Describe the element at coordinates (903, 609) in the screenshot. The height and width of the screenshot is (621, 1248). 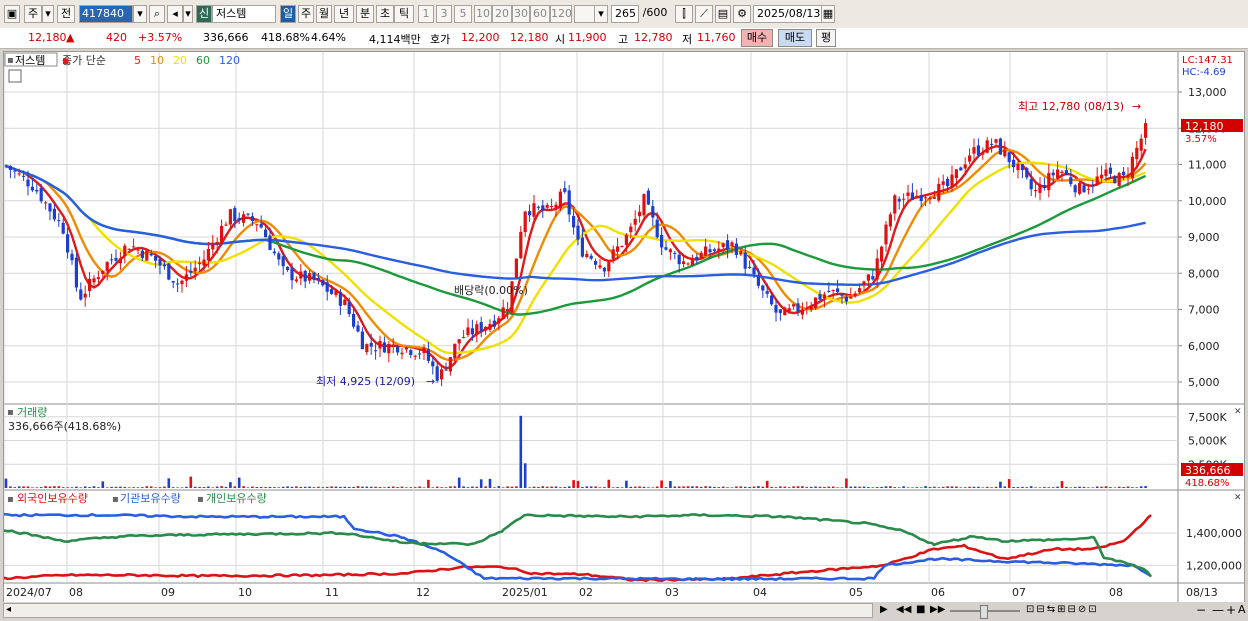
I see `rewind-icon: ◀◀` at that location.